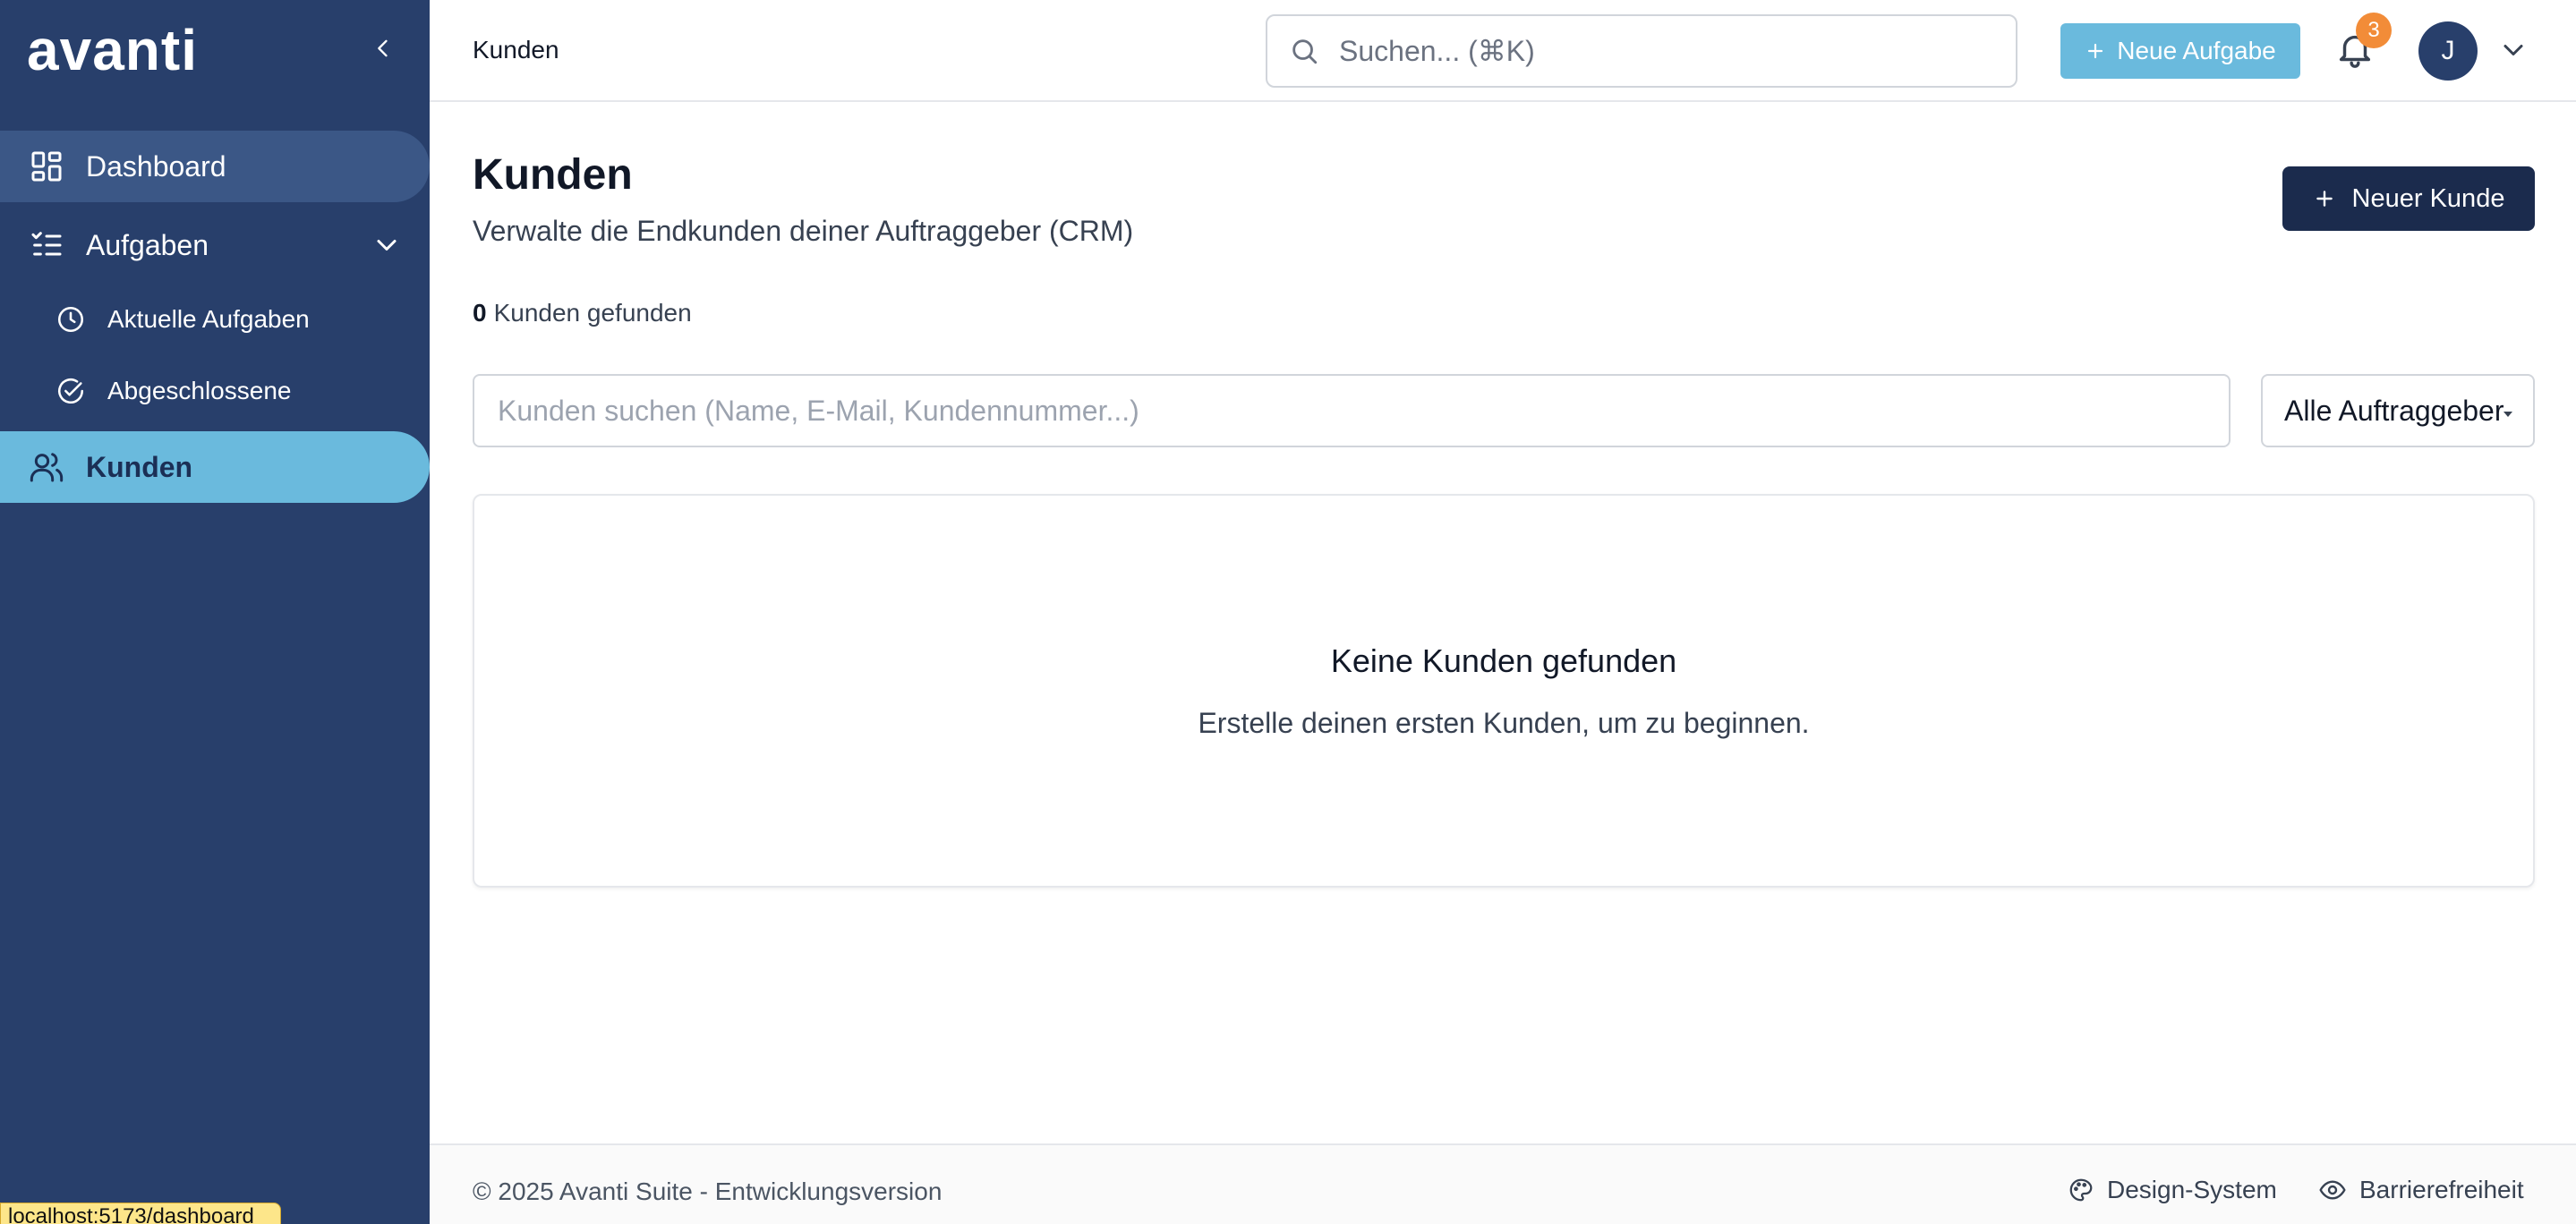  What do you see at coordinates (1305, 51) in the screenshot?
I see `search-icon` at bounding box center [1305, 51].